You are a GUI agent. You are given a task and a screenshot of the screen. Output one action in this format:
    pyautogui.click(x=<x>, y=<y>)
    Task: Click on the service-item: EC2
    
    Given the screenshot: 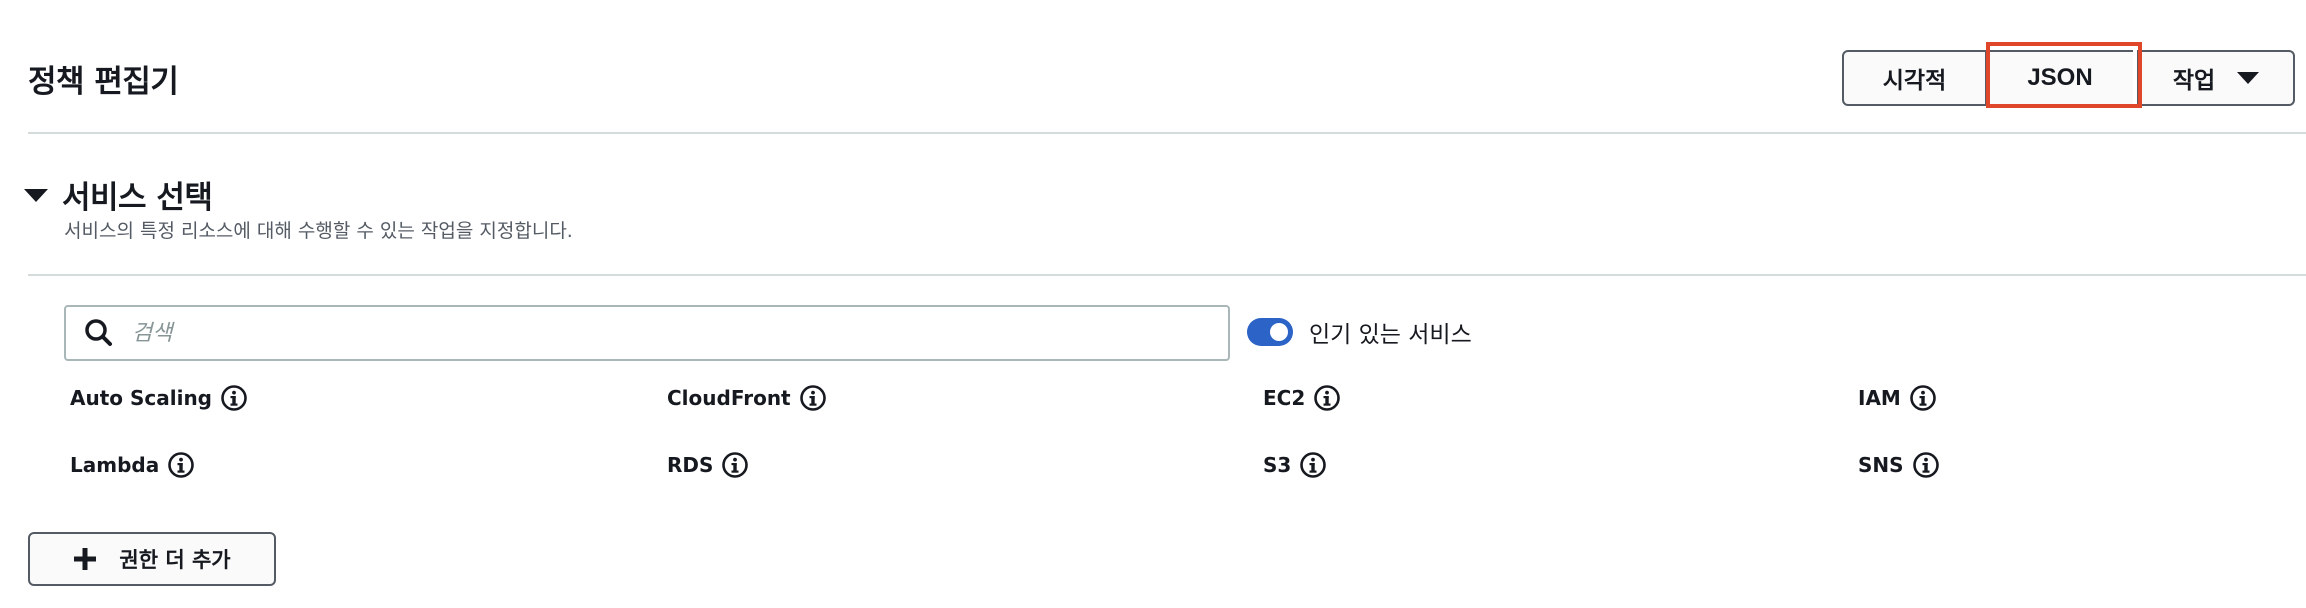 What is the action you would take?
    pyautogui.click(x=1302, y=398)
    